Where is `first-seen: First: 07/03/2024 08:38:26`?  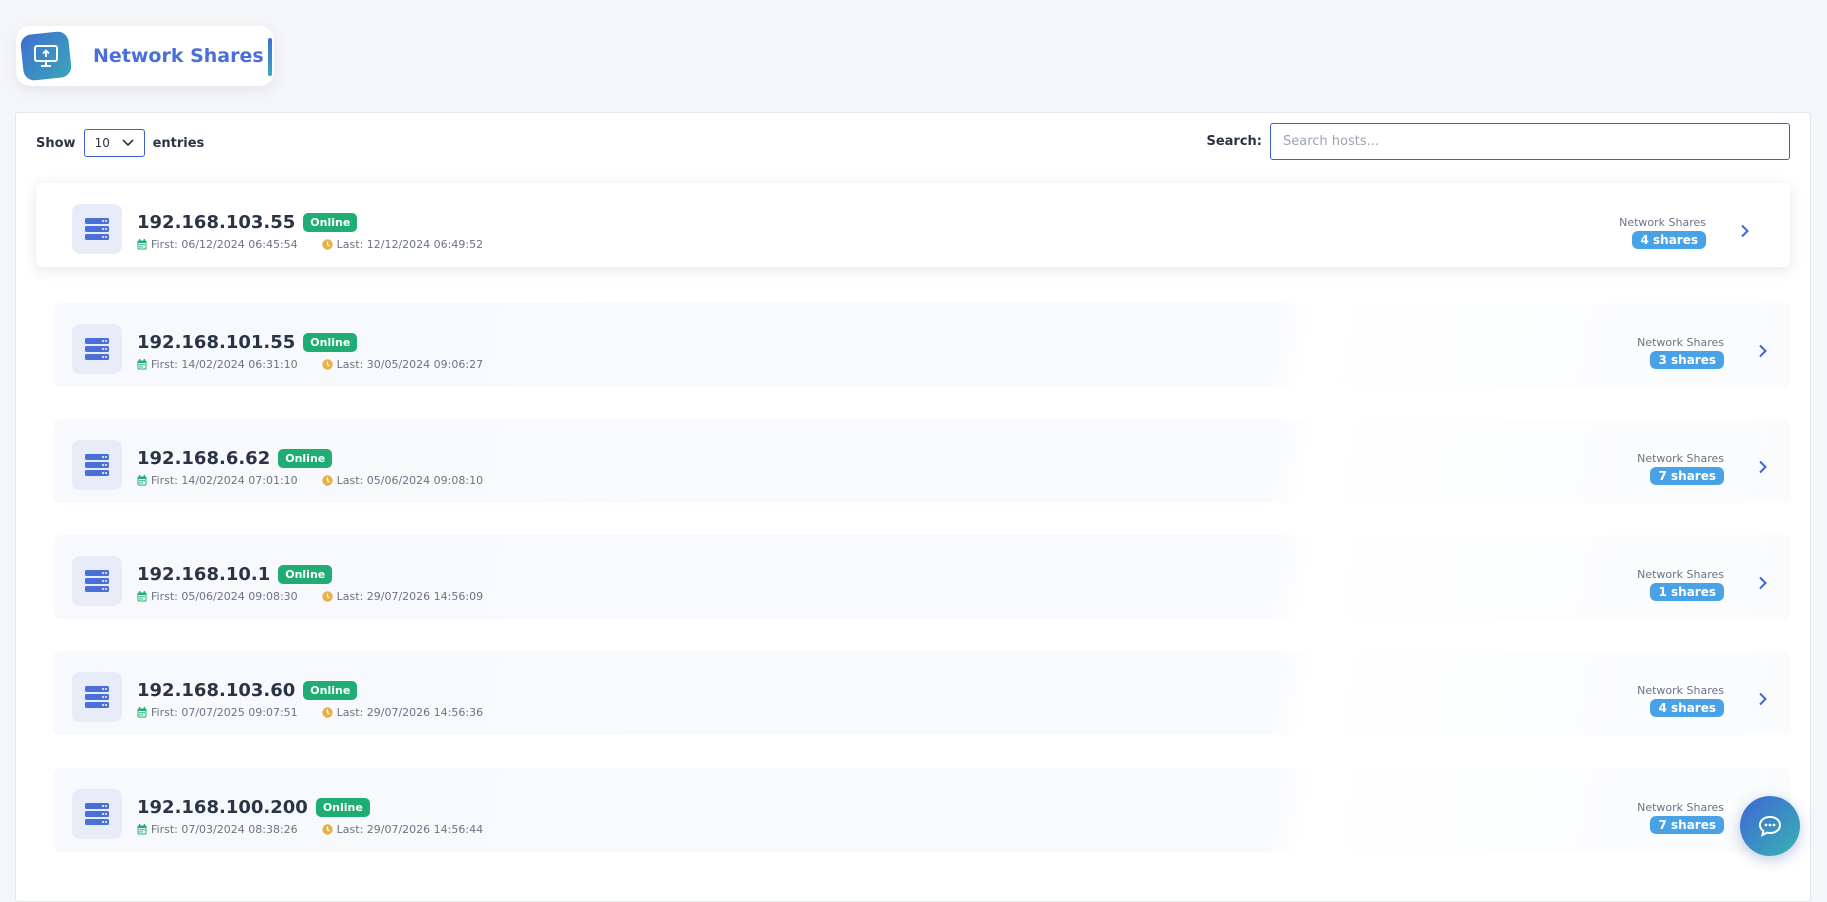 first-seen: First: 07/03/2024 08:38:26 is located at coordinates (217, 829).